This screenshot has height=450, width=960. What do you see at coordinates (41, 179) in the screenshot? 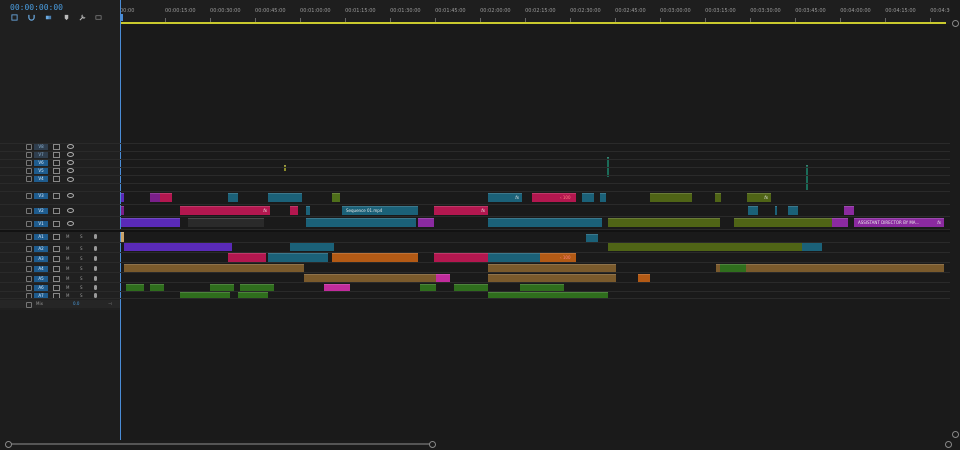
I see `track-label-v4: V4` at bounding box center [41, 179].